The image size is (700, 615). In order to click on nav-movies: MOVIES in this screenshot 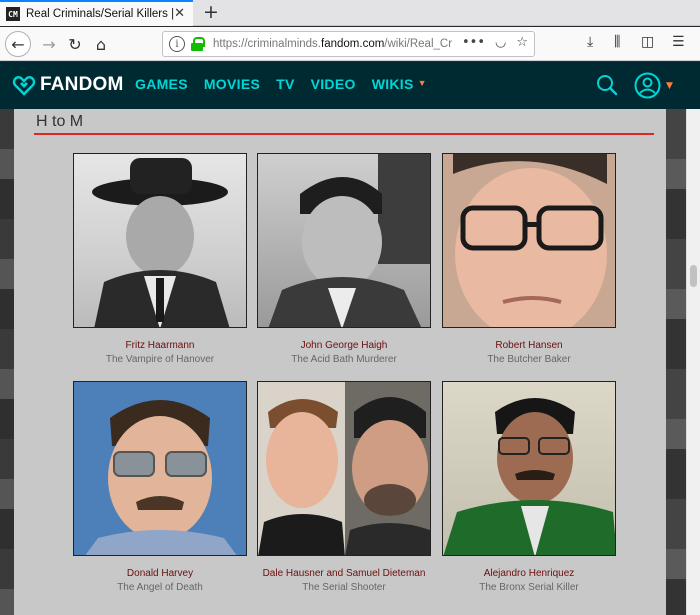, I will do `click(232, 84)`.